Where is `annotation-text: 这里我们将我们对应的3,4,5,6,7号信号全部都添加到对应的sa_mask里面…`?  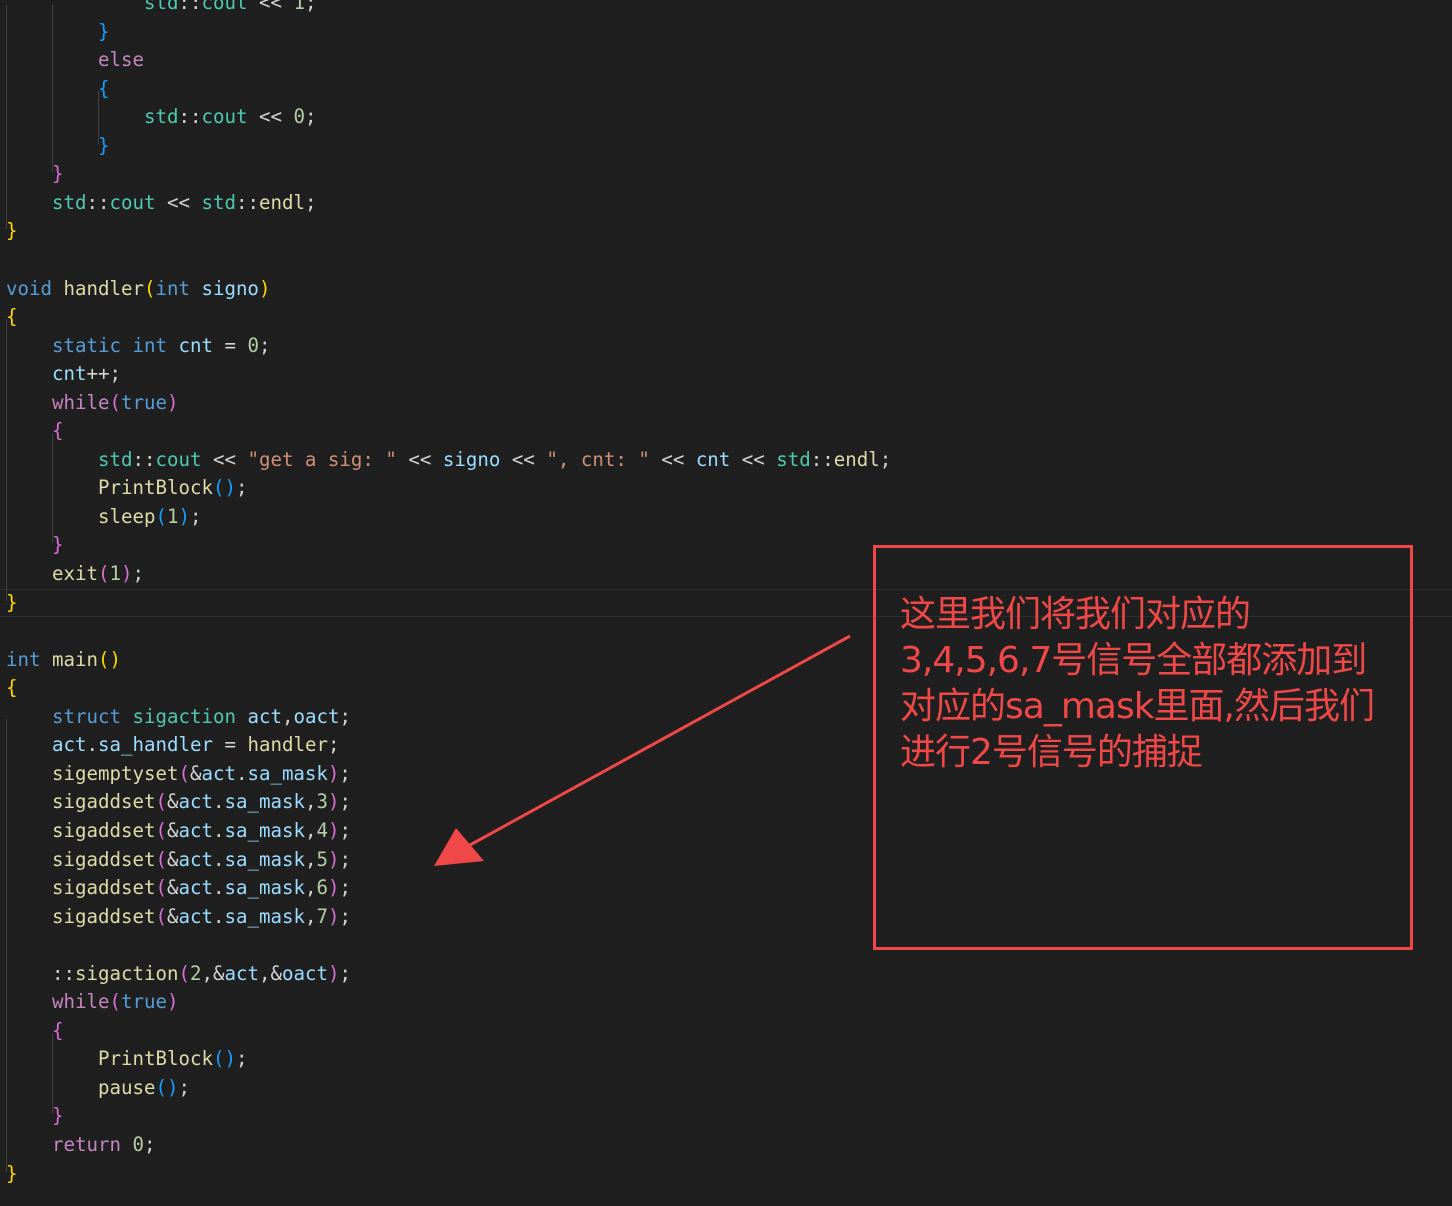 annotation-text: 这里我们将我们对应的3,4,5,6,7号信号全部都添加到对应的sa_mask里面… is located at coordinates (1137, 683).